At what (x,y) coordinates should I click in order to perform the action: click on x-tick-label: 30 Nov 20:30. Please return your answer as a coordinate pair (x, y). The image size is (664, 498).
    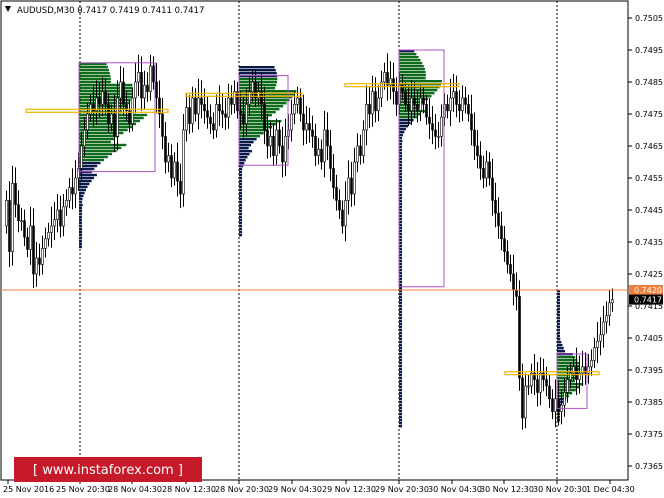
    Looking at the image, I should click on (560, 489).